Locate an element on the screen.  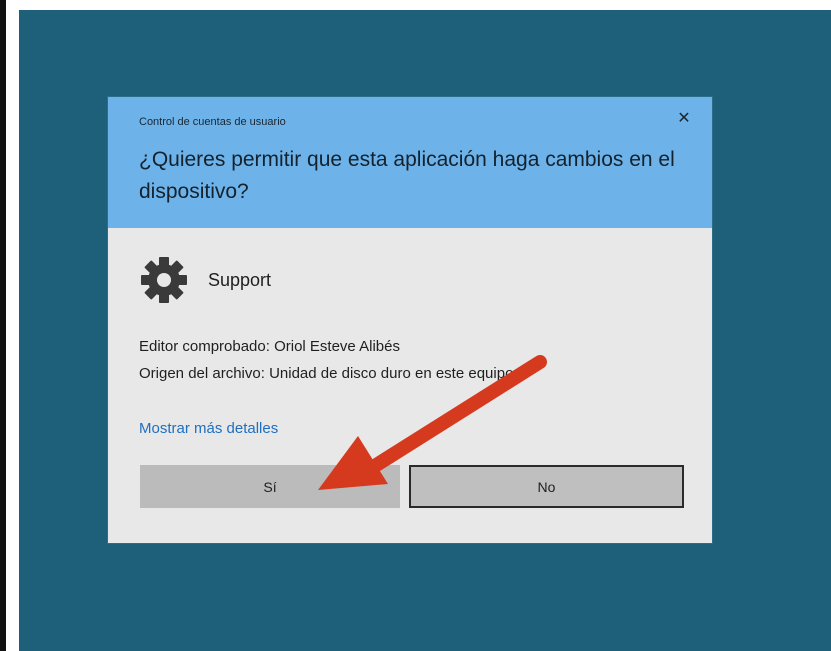
publisher-line: Editor comprobado: Oriol Esteve Alibés is located at coordinates (269, 346).